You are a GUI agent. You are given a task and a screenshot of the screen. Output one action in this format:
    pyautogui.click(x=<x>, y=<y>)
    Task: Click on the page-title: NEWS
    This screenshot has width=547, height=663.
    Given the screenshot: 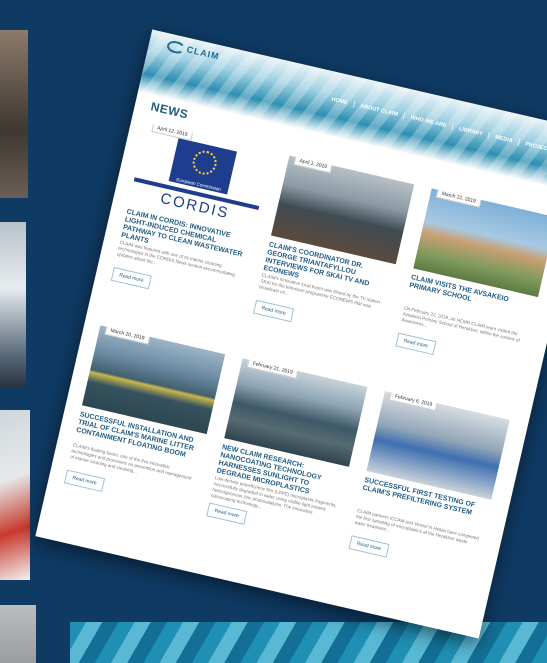 What is the action you would take?
    pyautogui.click(x=169, y=110)
    